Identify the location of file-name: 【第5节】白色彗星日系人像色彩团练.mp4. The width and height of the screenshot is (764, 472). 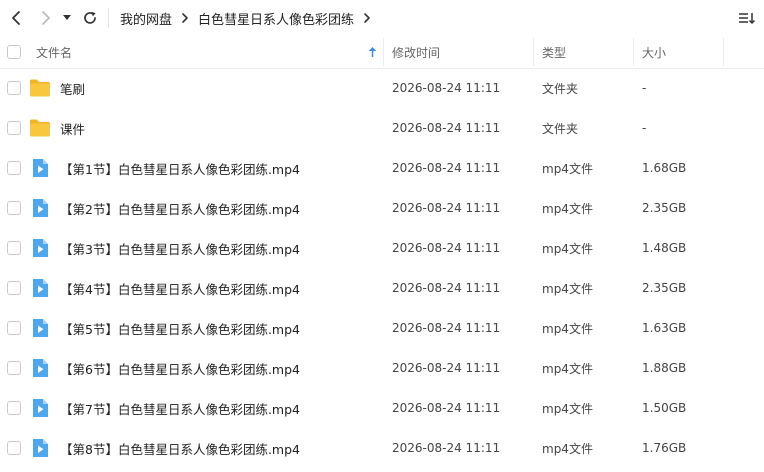
(180, 328).